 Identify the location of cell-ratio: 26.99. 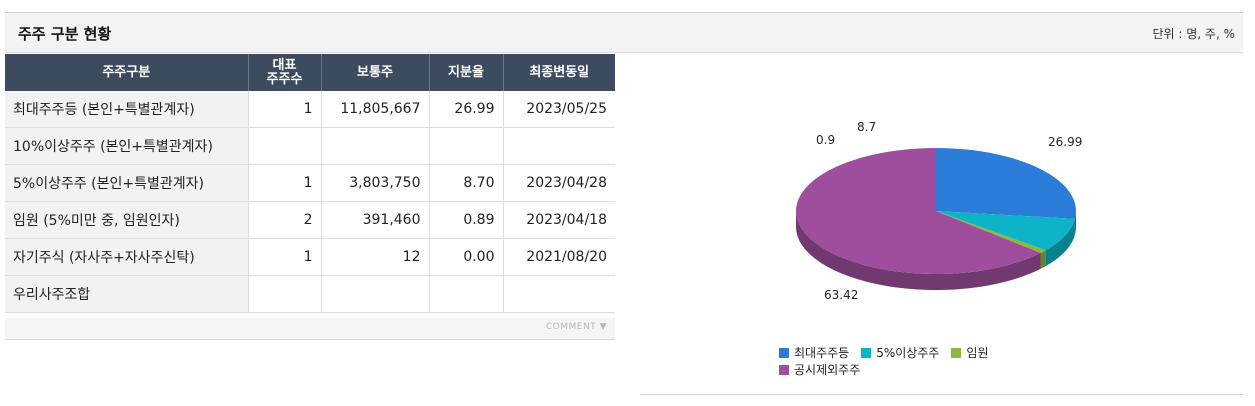
(466, 109).